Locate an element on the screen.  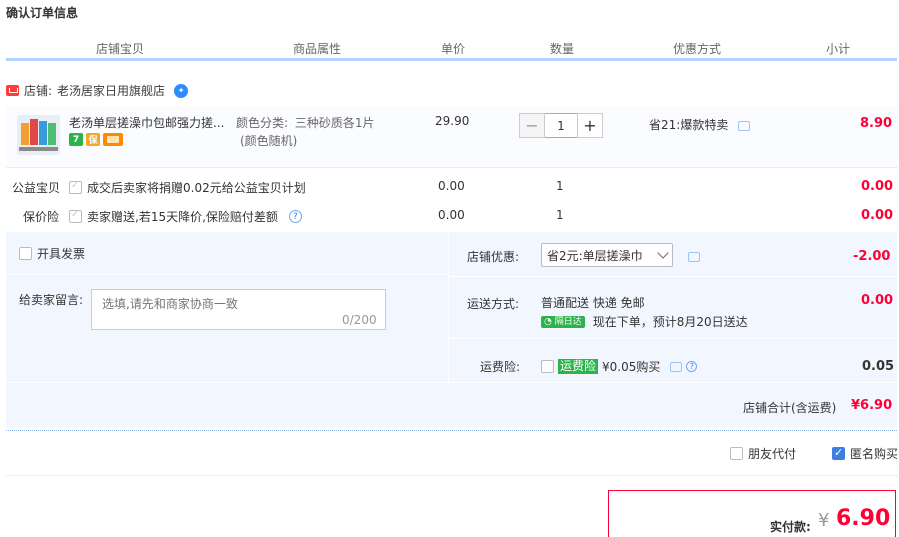
item-promo: 省21:爆款特卖 is located at coordinates (700, 124).